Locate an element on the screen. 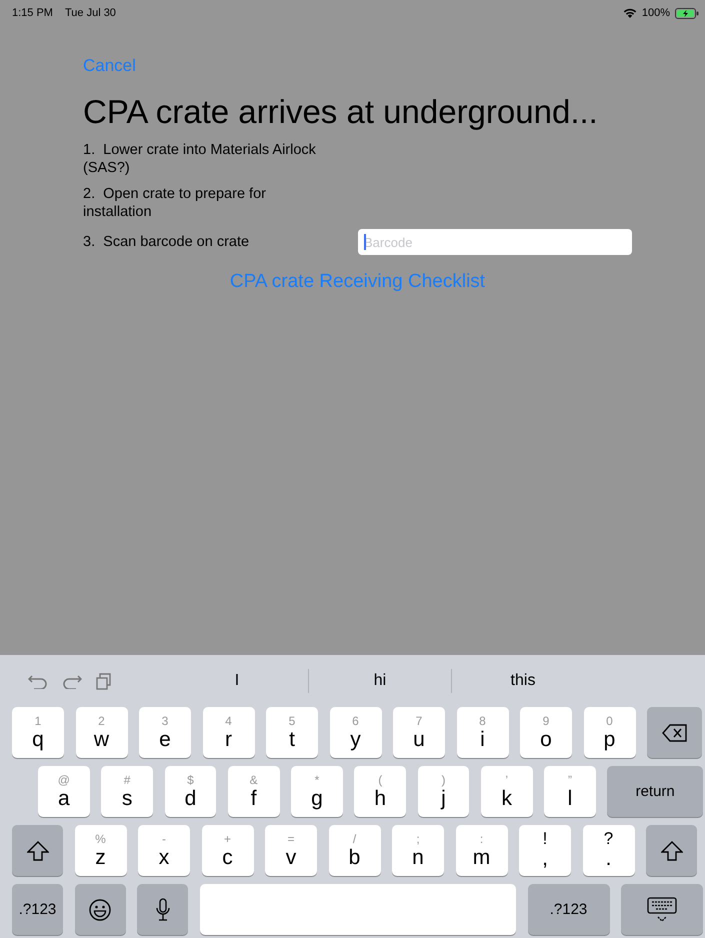  microphone-icon is located at coordinates (163, 910).